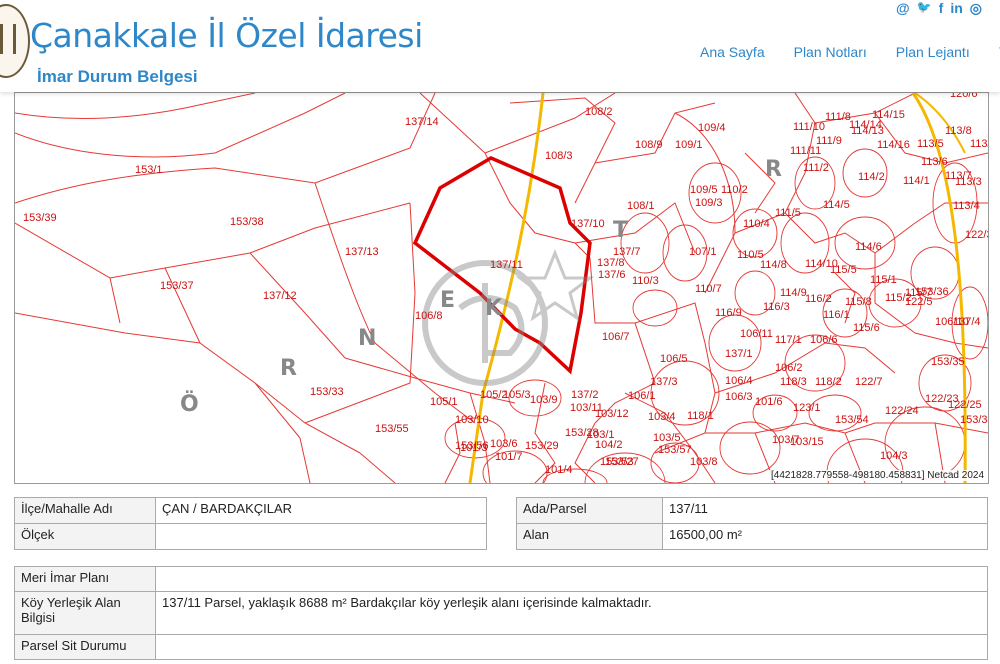  What do you see at coordinates (956, 8) in the screenshot?
I see `linkedin-icon: in` at bounding box center [956, 8].